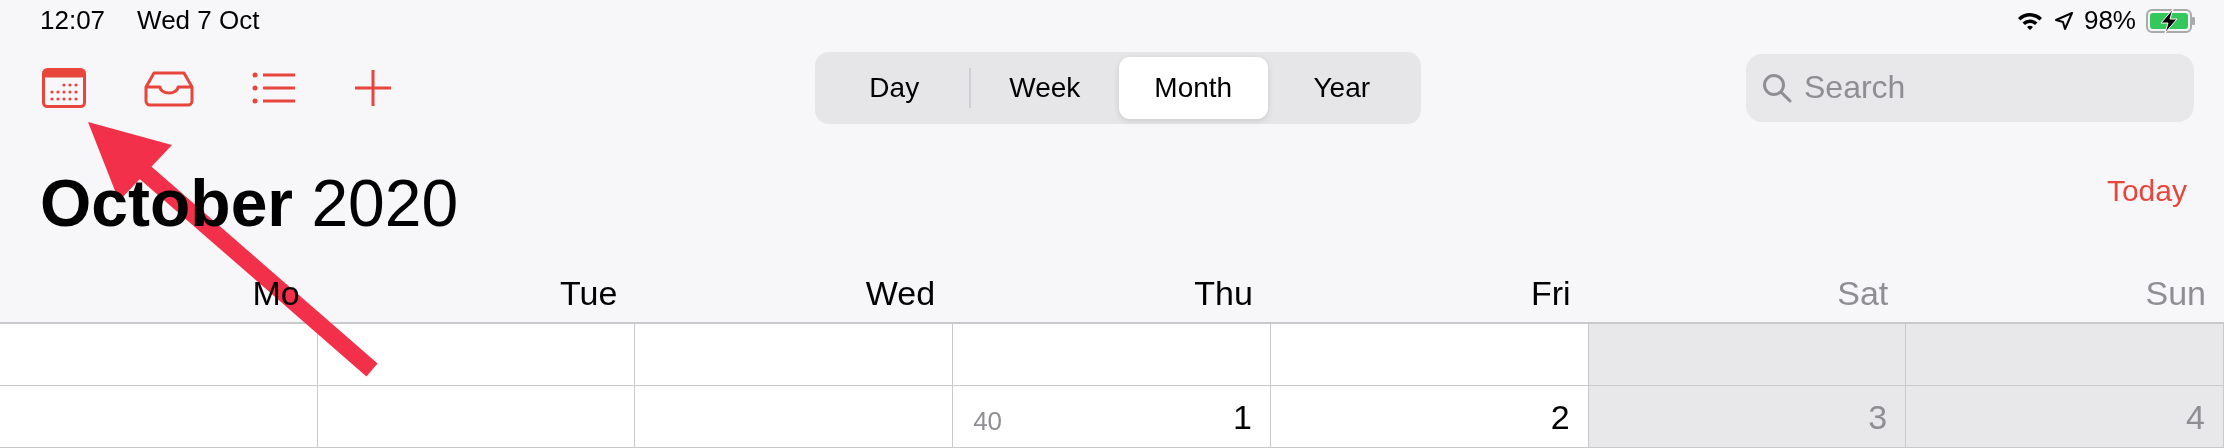 The height and width of the screenshot is (448, 2224). What do you see at coordinates (1341, 87) in the screenshot?
I see `view-tab: Year` at bounding box center [1341, 87].